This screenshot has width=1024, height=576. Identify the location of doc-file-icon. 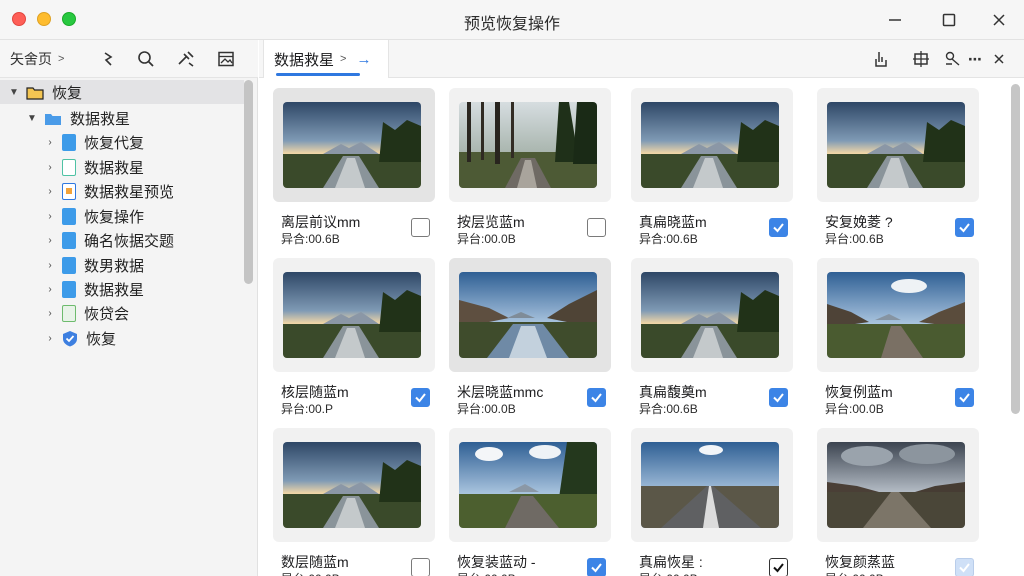
(69, 240).